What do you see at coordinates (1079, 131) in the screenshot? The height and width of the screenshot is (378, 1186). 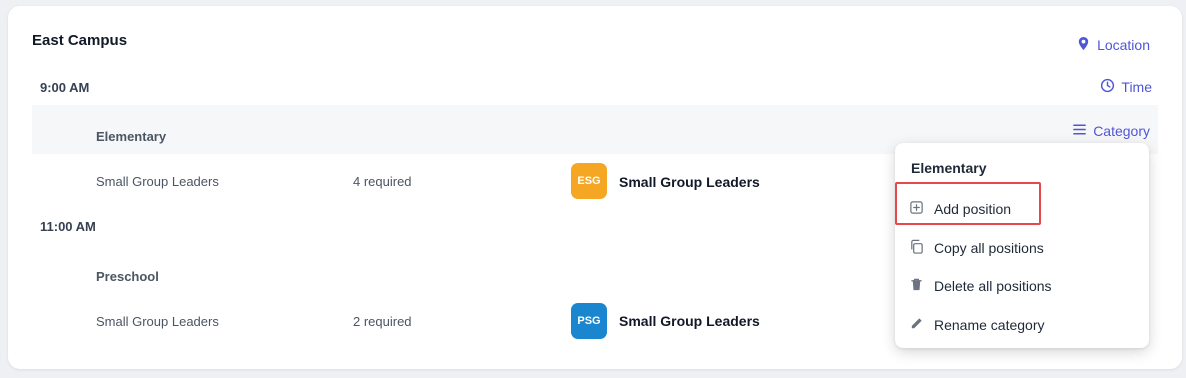 I see `menu-lines-icon` at bounding box center [1079, 131].